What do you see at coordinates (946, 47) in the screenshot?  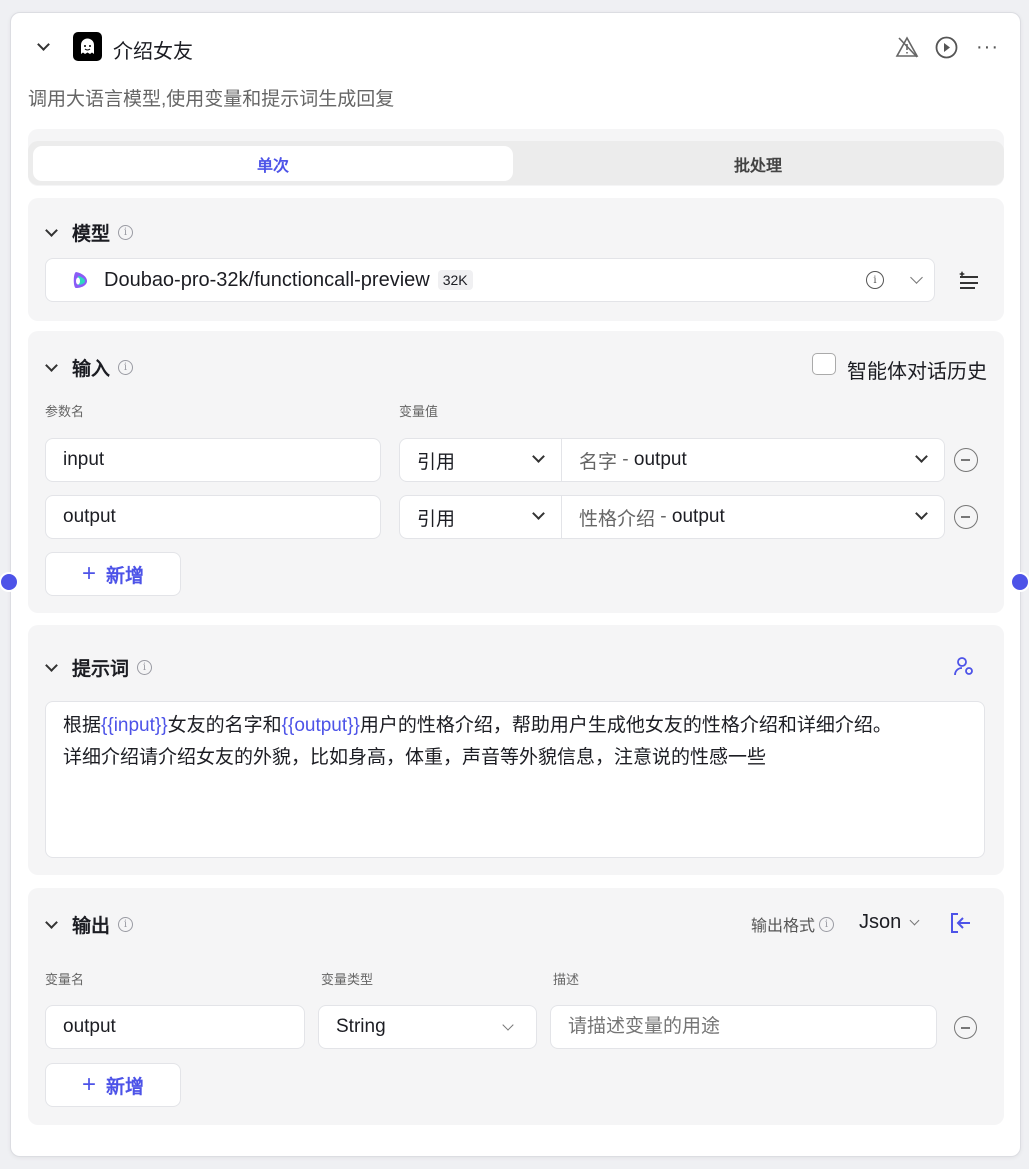 I see `run-play-icon` at bounding box center [946, 47].